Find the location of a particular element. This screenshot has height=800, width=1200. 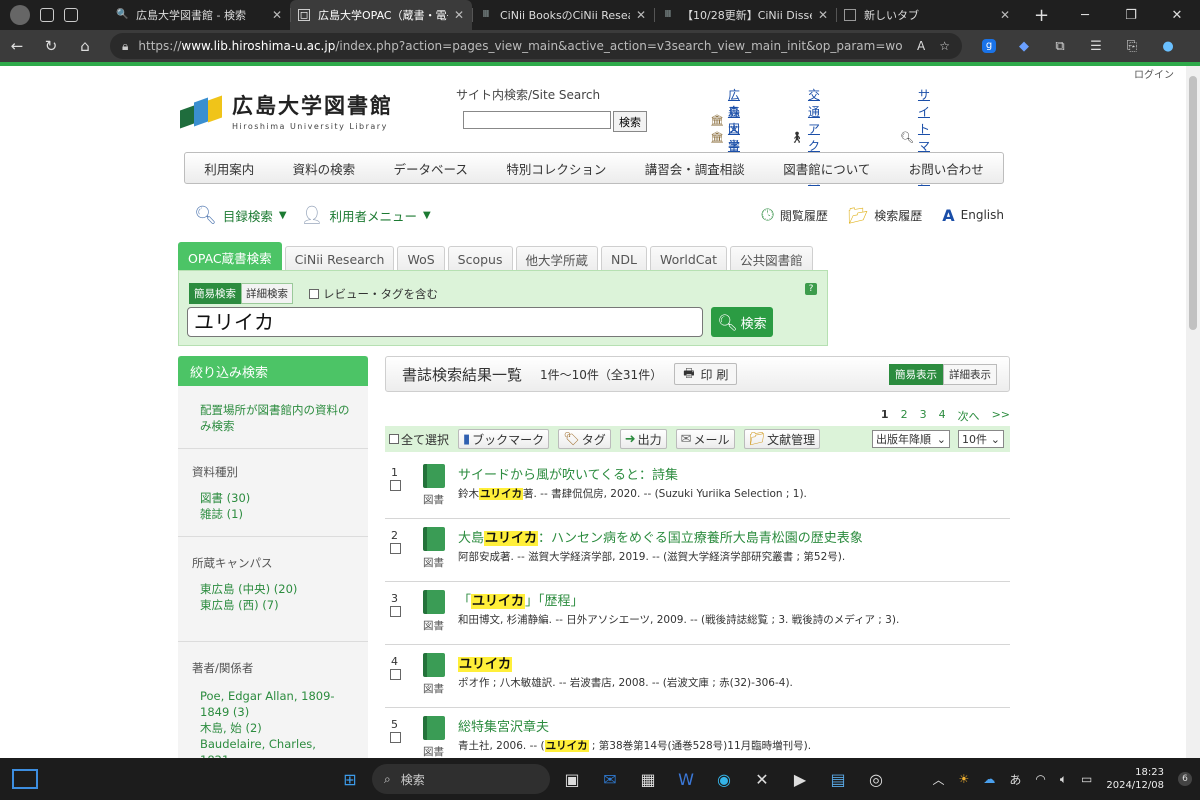

type-filter-journals: 雑誌 (1) is located at coordinates (277, 514).